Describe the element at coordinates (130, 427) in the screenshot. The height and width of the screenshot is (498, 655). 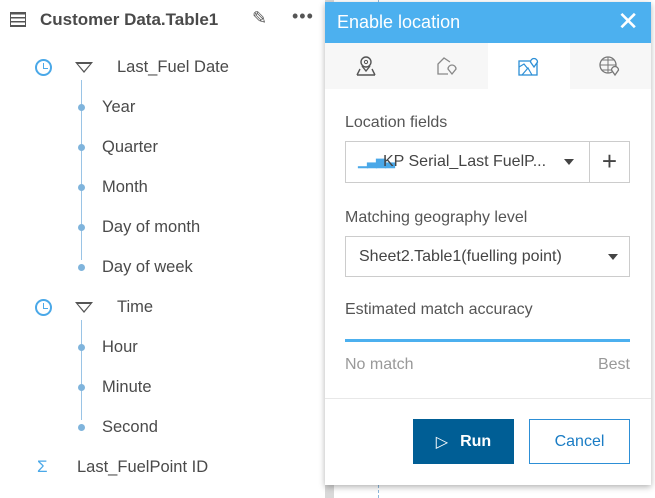
I see `subfield-second: Second` at that location.